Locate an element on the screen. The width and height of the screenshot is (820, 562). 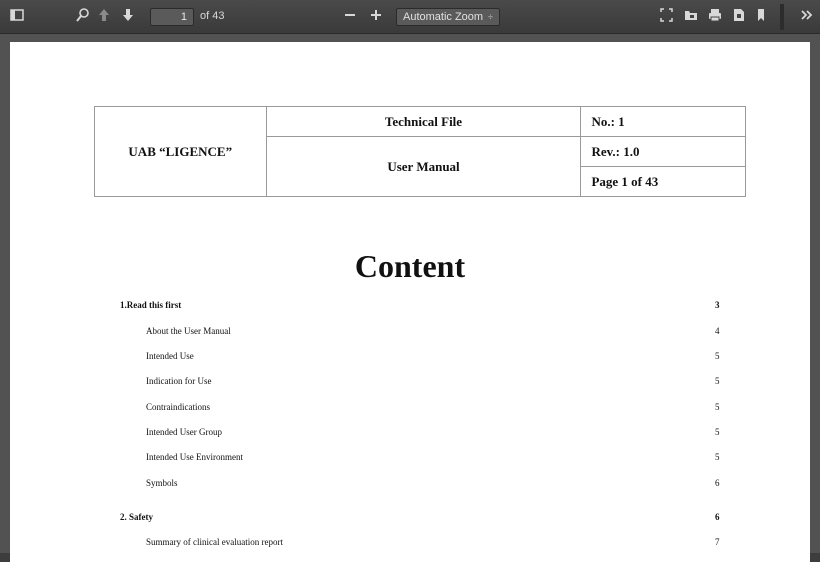
toc-entry: Symbols 6 is located at coordinates (410, 484).